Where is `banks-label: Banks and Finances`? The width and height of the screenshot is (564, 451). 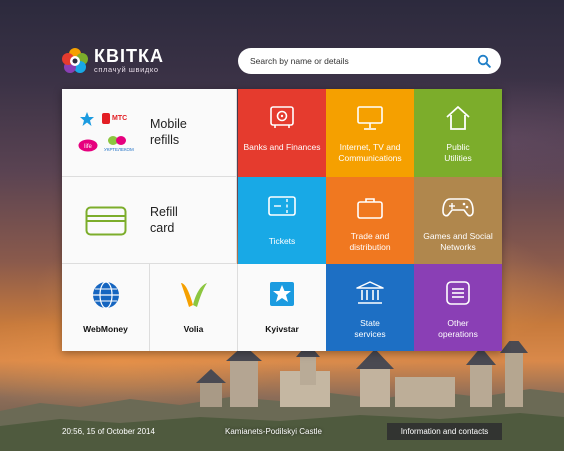 banks-label: Banks and Finances is located at coordinates (282, 147).